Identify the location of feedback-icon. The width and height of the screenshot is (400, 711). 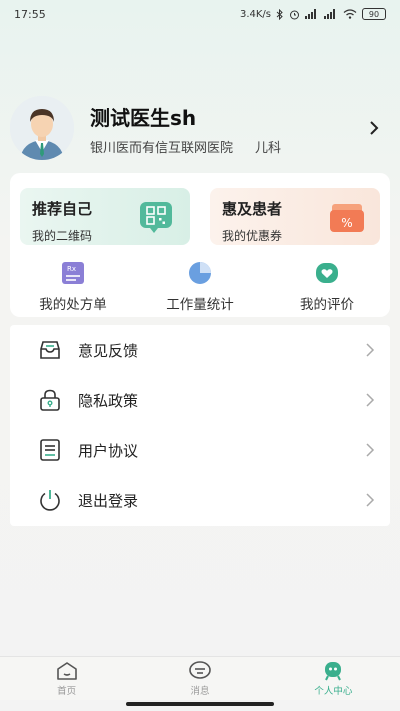
(50, 350).